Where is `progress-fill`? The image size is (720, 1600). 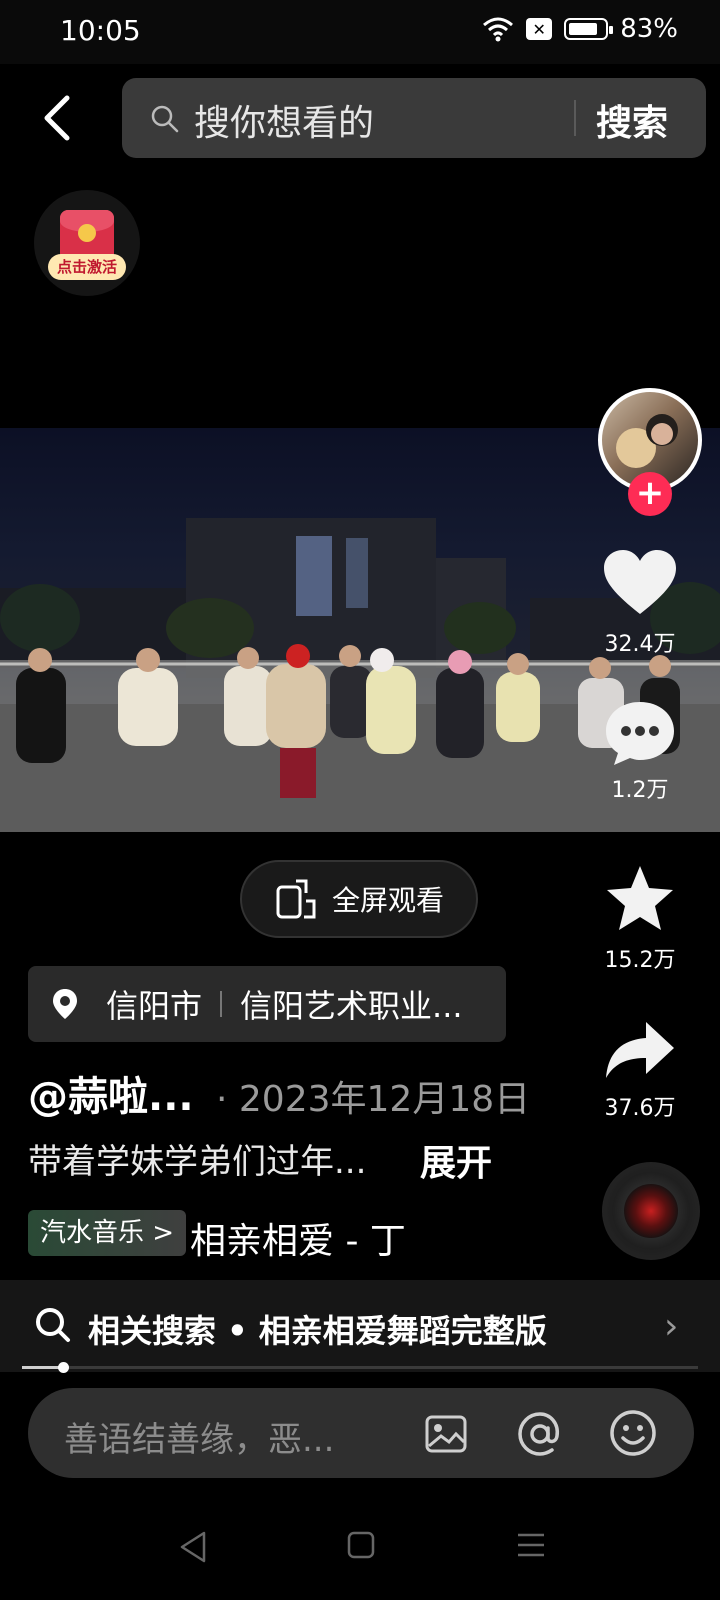 progress-fill is located at coordinates (42, 1367).